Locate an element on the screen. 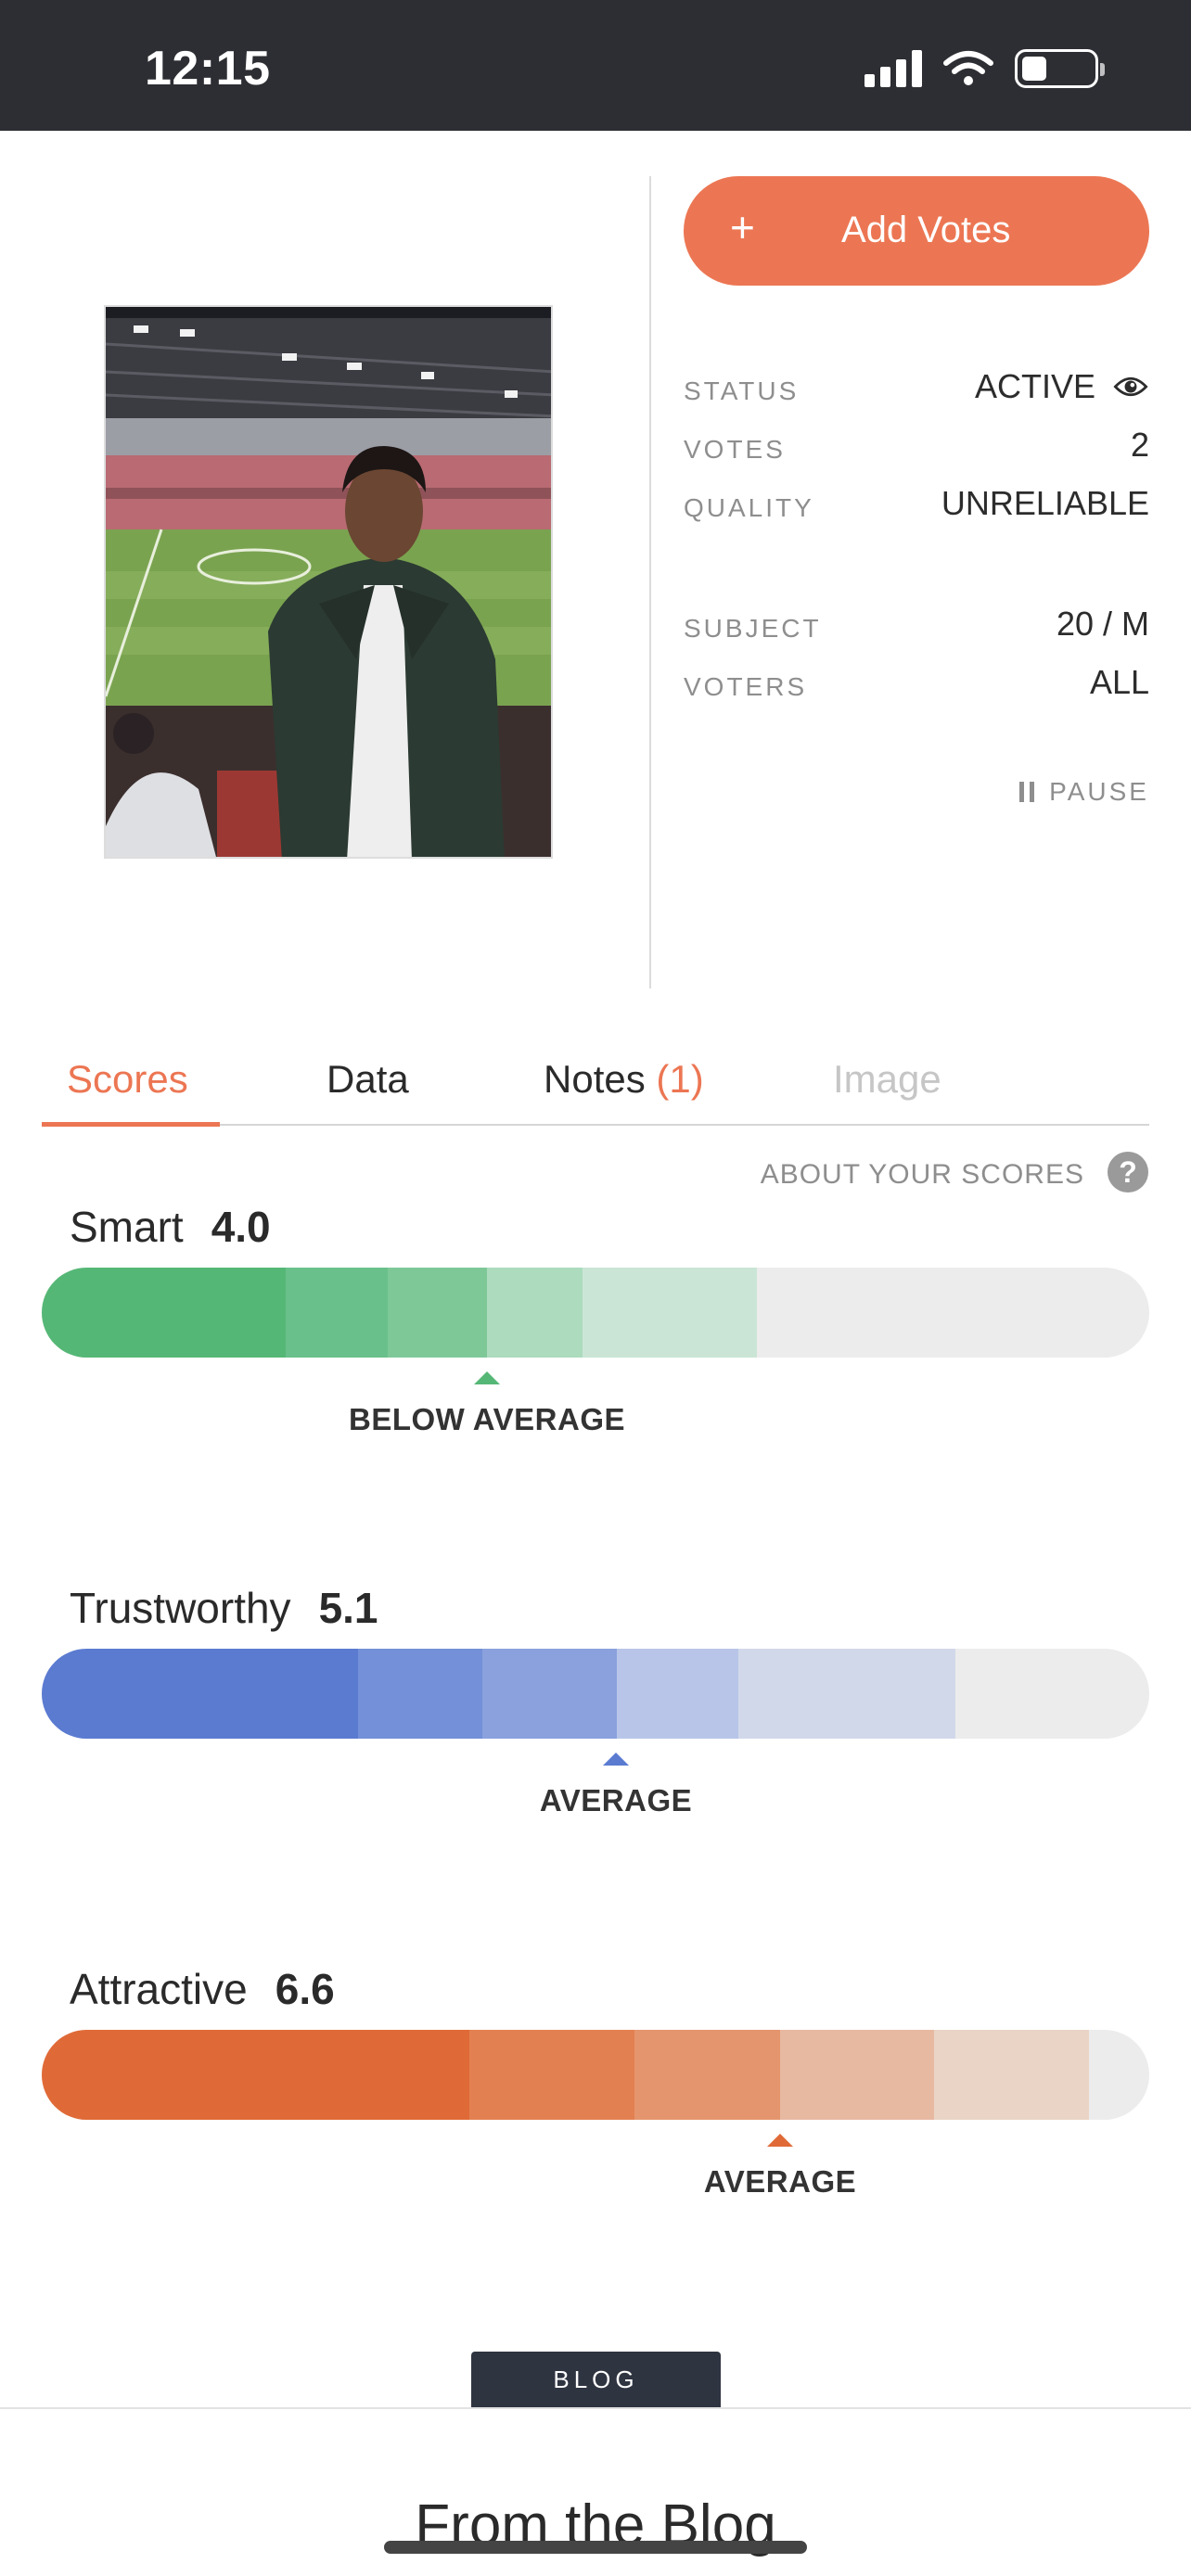  about-scores-link: ABOUT YOUR SCORES is located at coordinates (922, 1175).